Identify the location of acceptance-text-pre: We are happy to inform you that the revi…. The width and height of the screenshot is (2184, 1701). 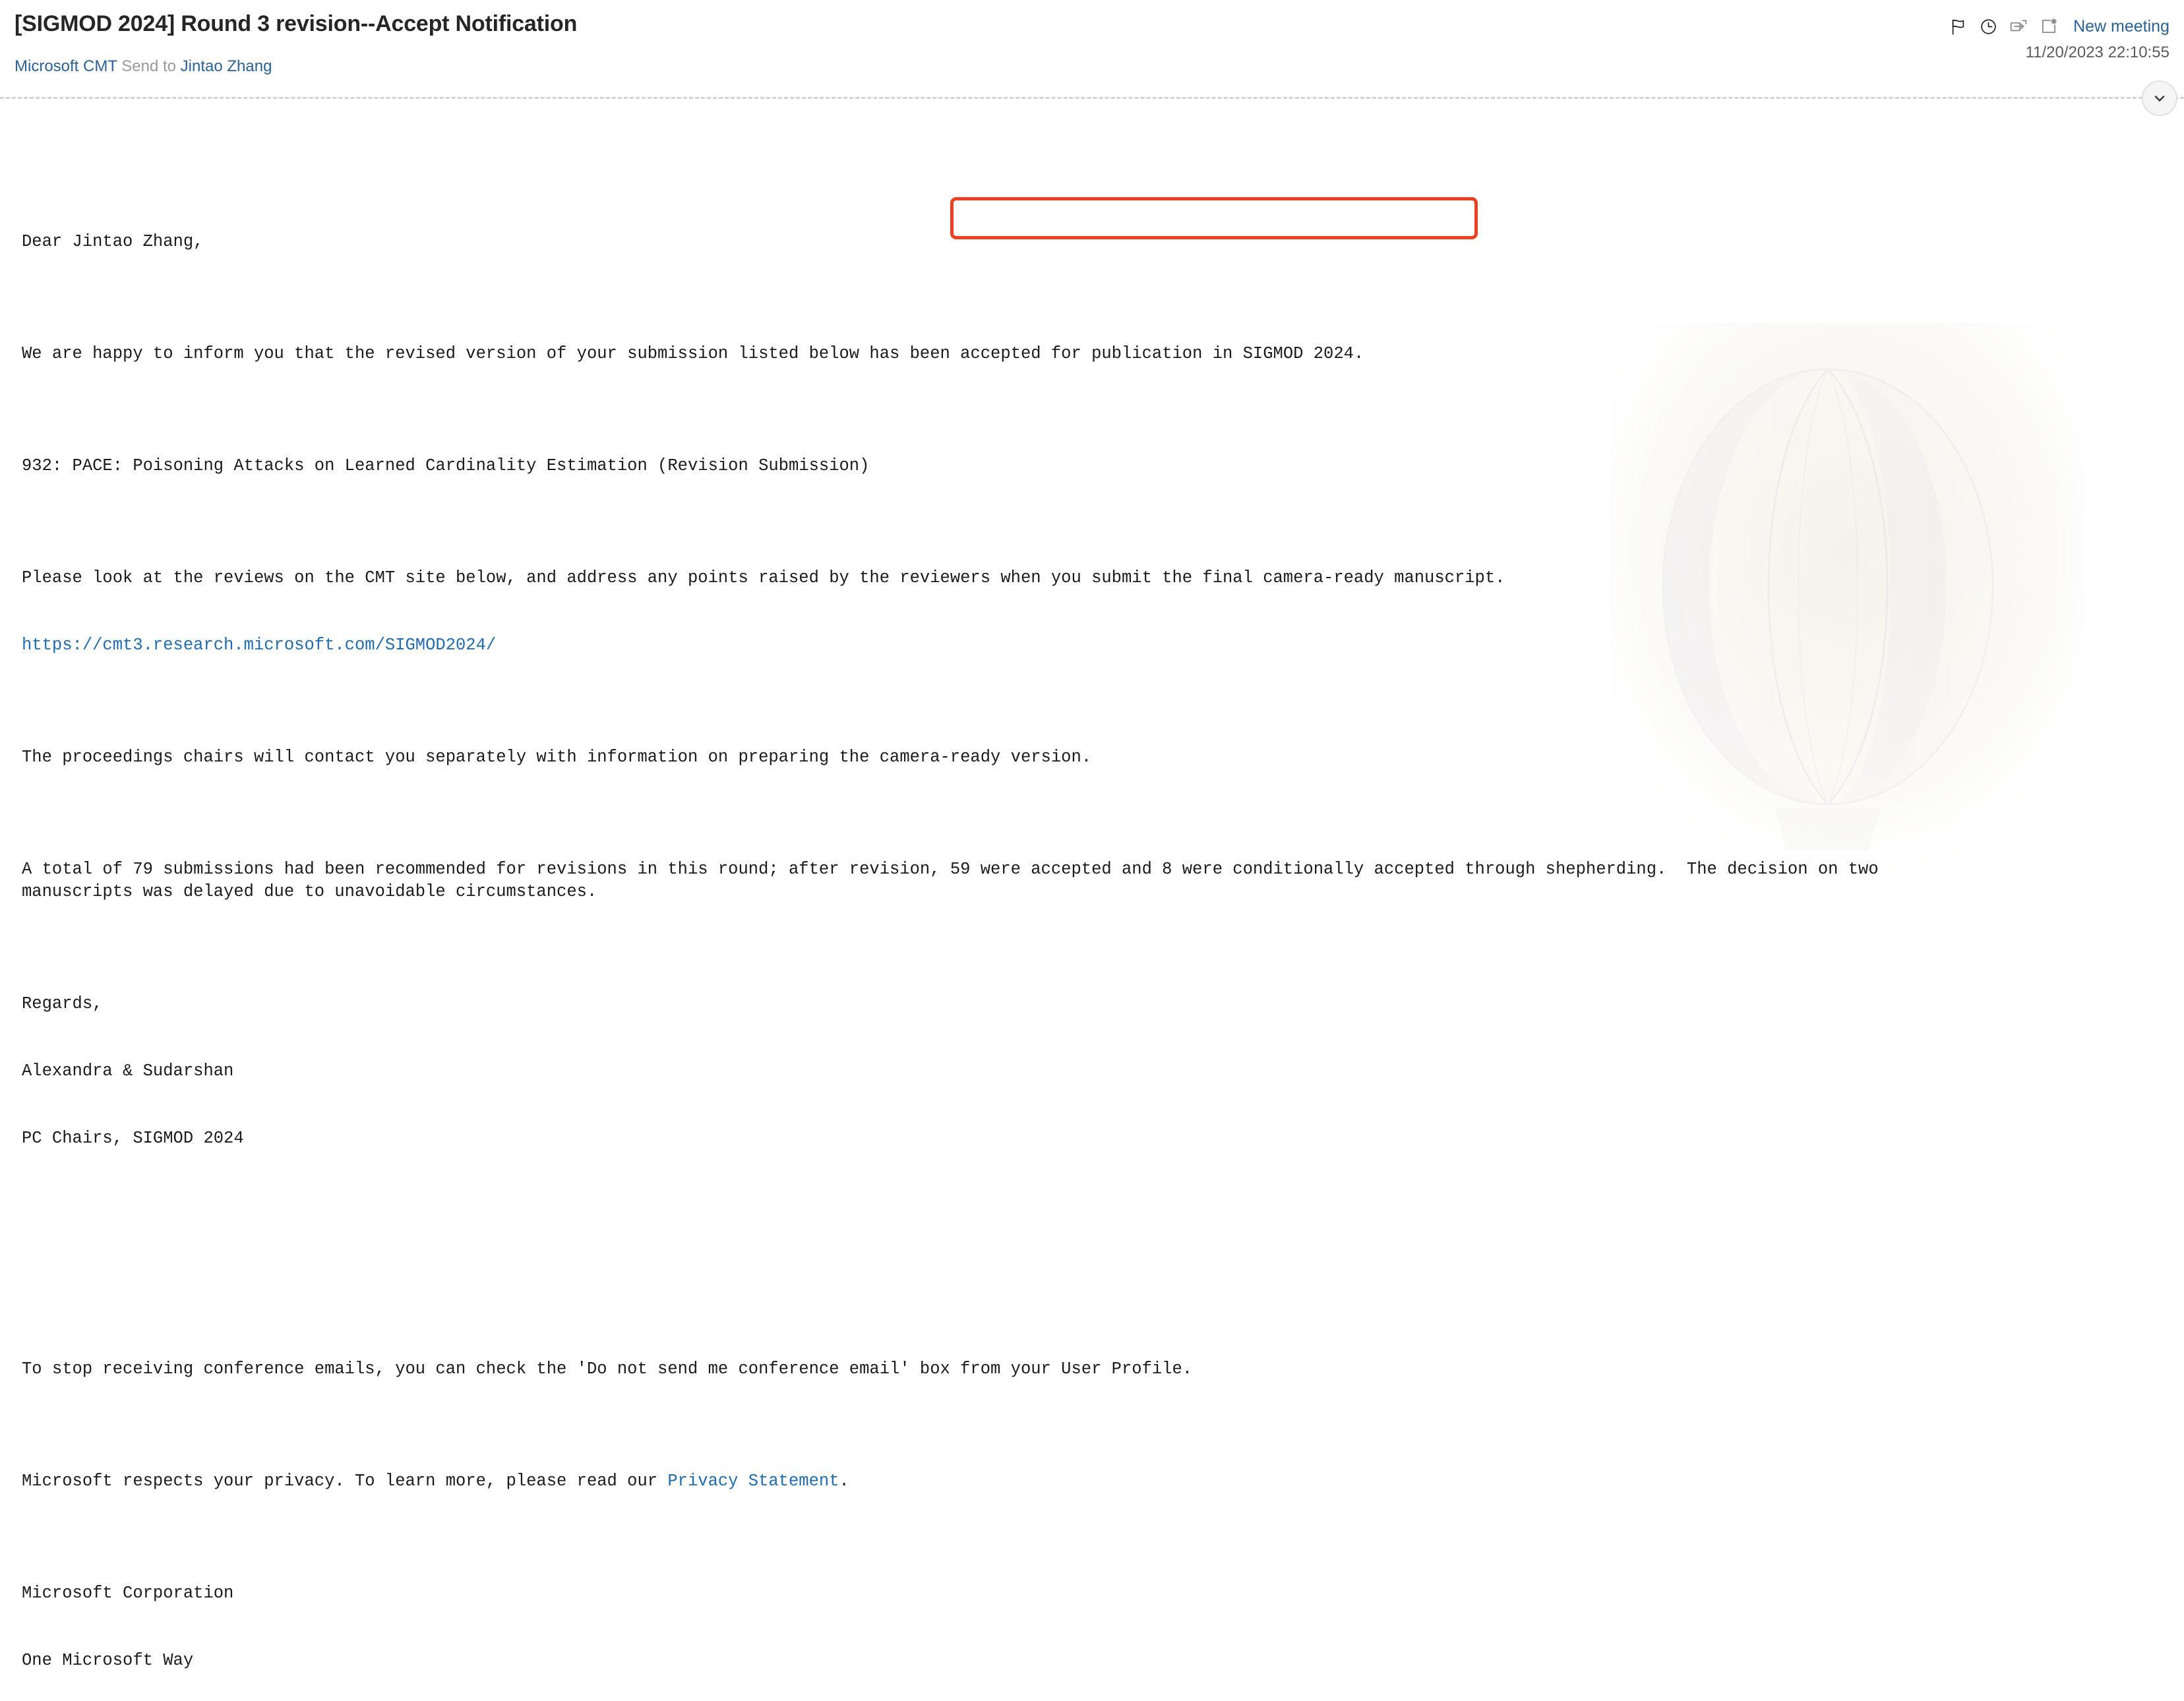
(446, 353).